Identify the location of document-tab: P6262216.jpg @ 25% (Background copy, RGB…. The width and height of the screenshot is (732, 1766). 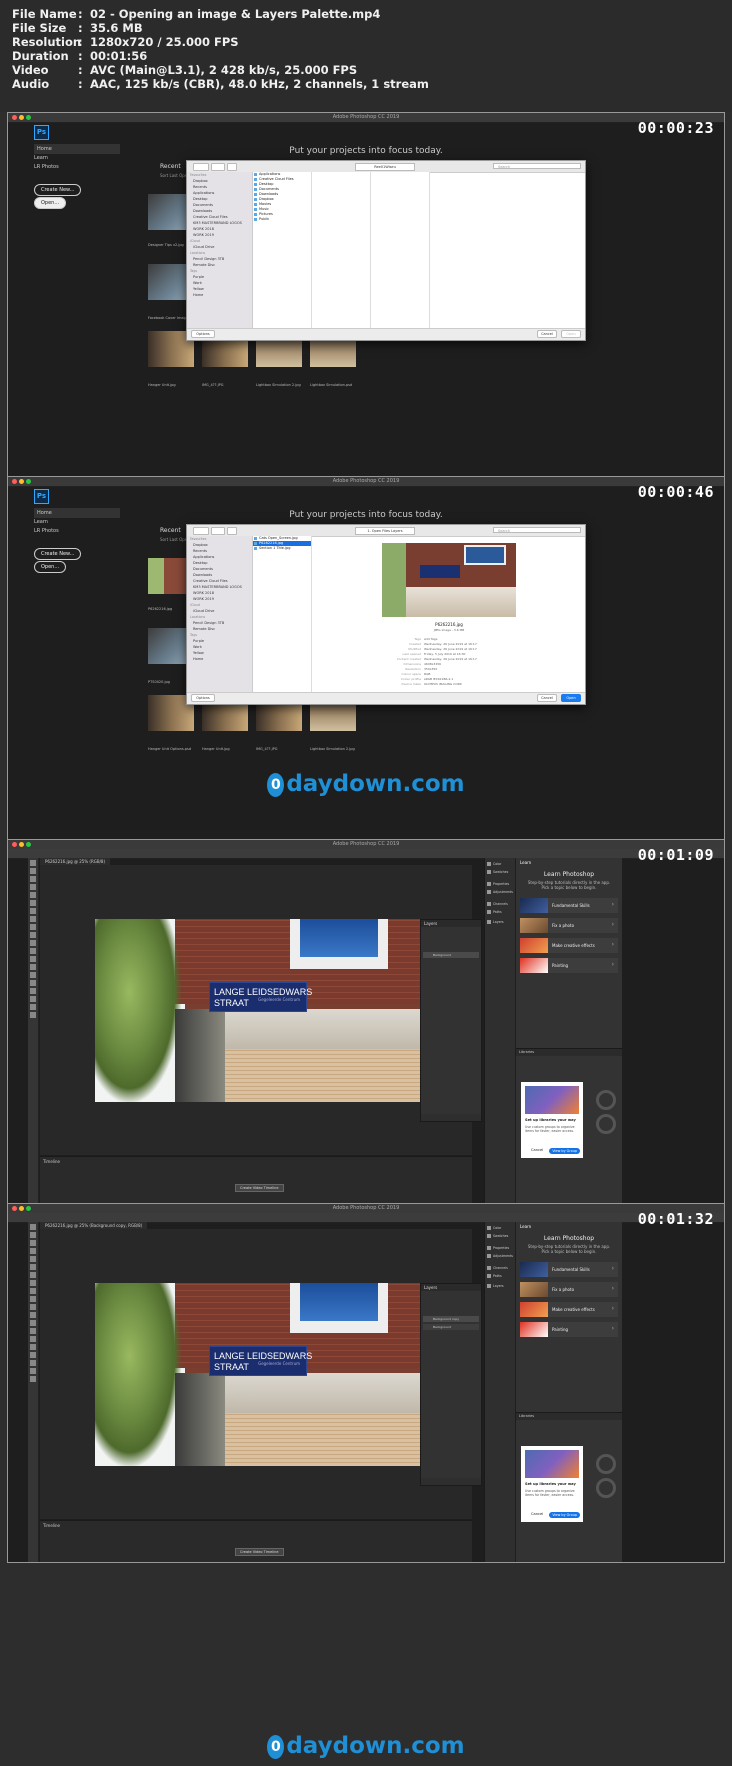
(94, 1225).